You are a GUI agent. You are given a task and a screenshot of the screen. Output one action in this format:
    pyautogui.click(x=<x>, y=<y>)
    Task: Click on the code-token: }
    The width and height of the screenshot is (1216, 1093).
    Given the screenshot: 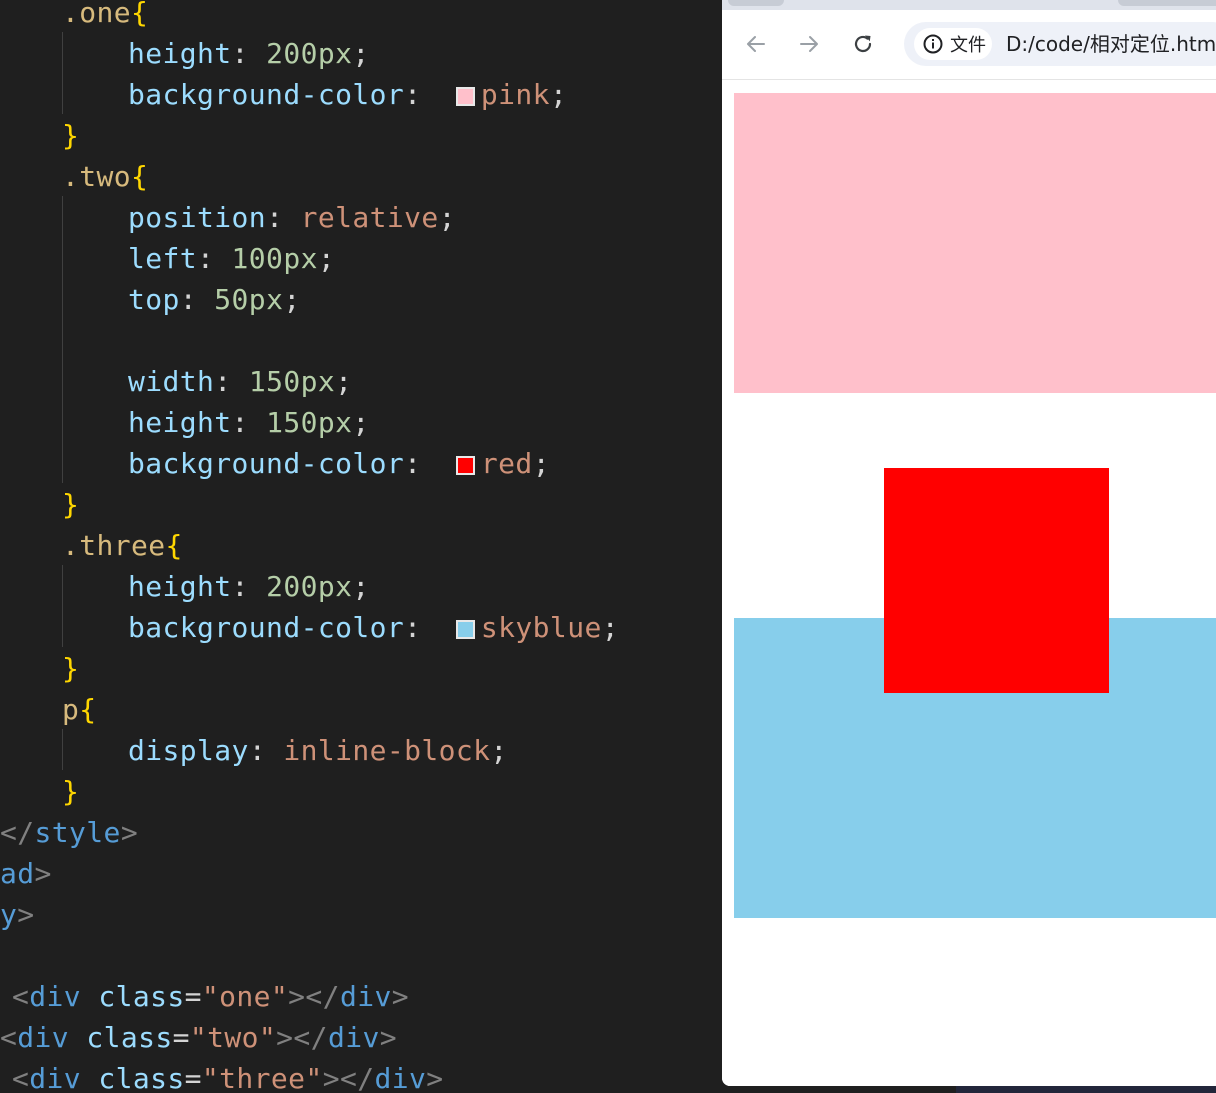 What is the action you would take?
    pyautogui.click(x=71, y=668)
    